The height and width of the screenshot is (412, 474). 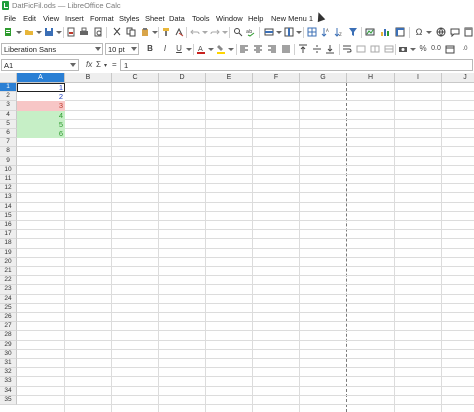 What do you see at coordinates (279, 32) in the screenshot?
I see `row-dropdown-icon` at bounding box center [279, 32].